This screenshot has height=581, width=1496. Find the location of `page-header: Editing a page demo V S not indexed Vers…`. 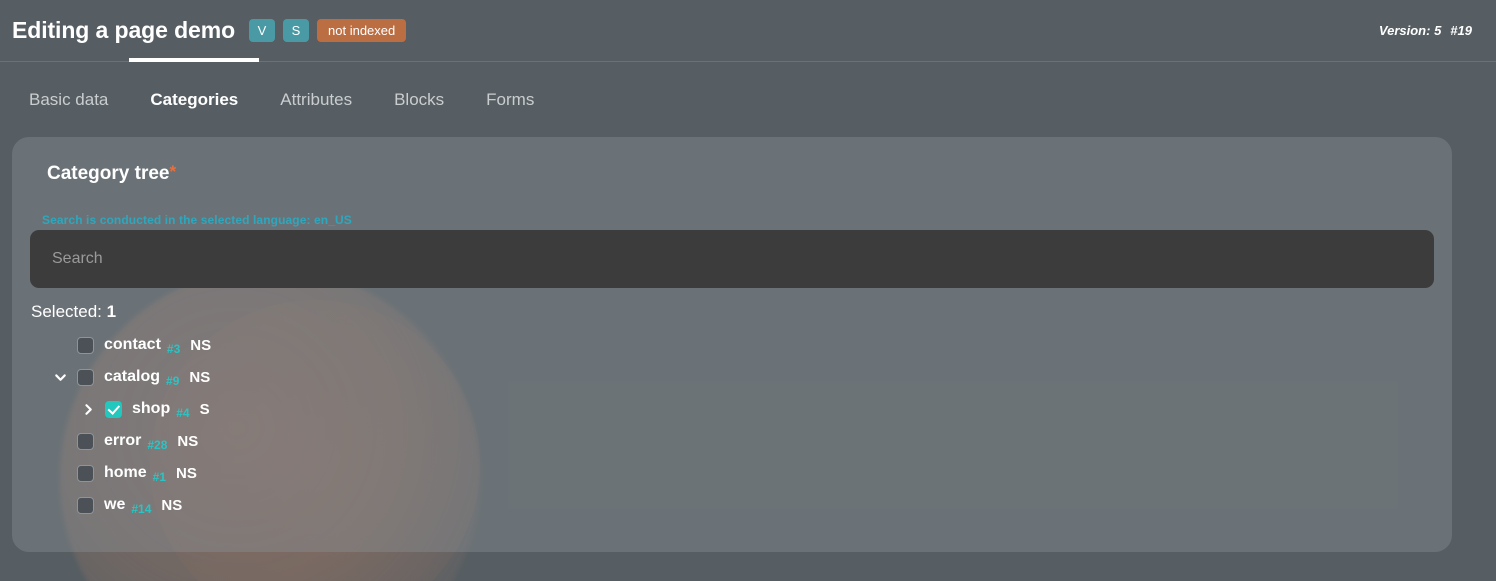

page-header: Editing a page demo V S not indexed Vers… is located at coordinates (748, 30).